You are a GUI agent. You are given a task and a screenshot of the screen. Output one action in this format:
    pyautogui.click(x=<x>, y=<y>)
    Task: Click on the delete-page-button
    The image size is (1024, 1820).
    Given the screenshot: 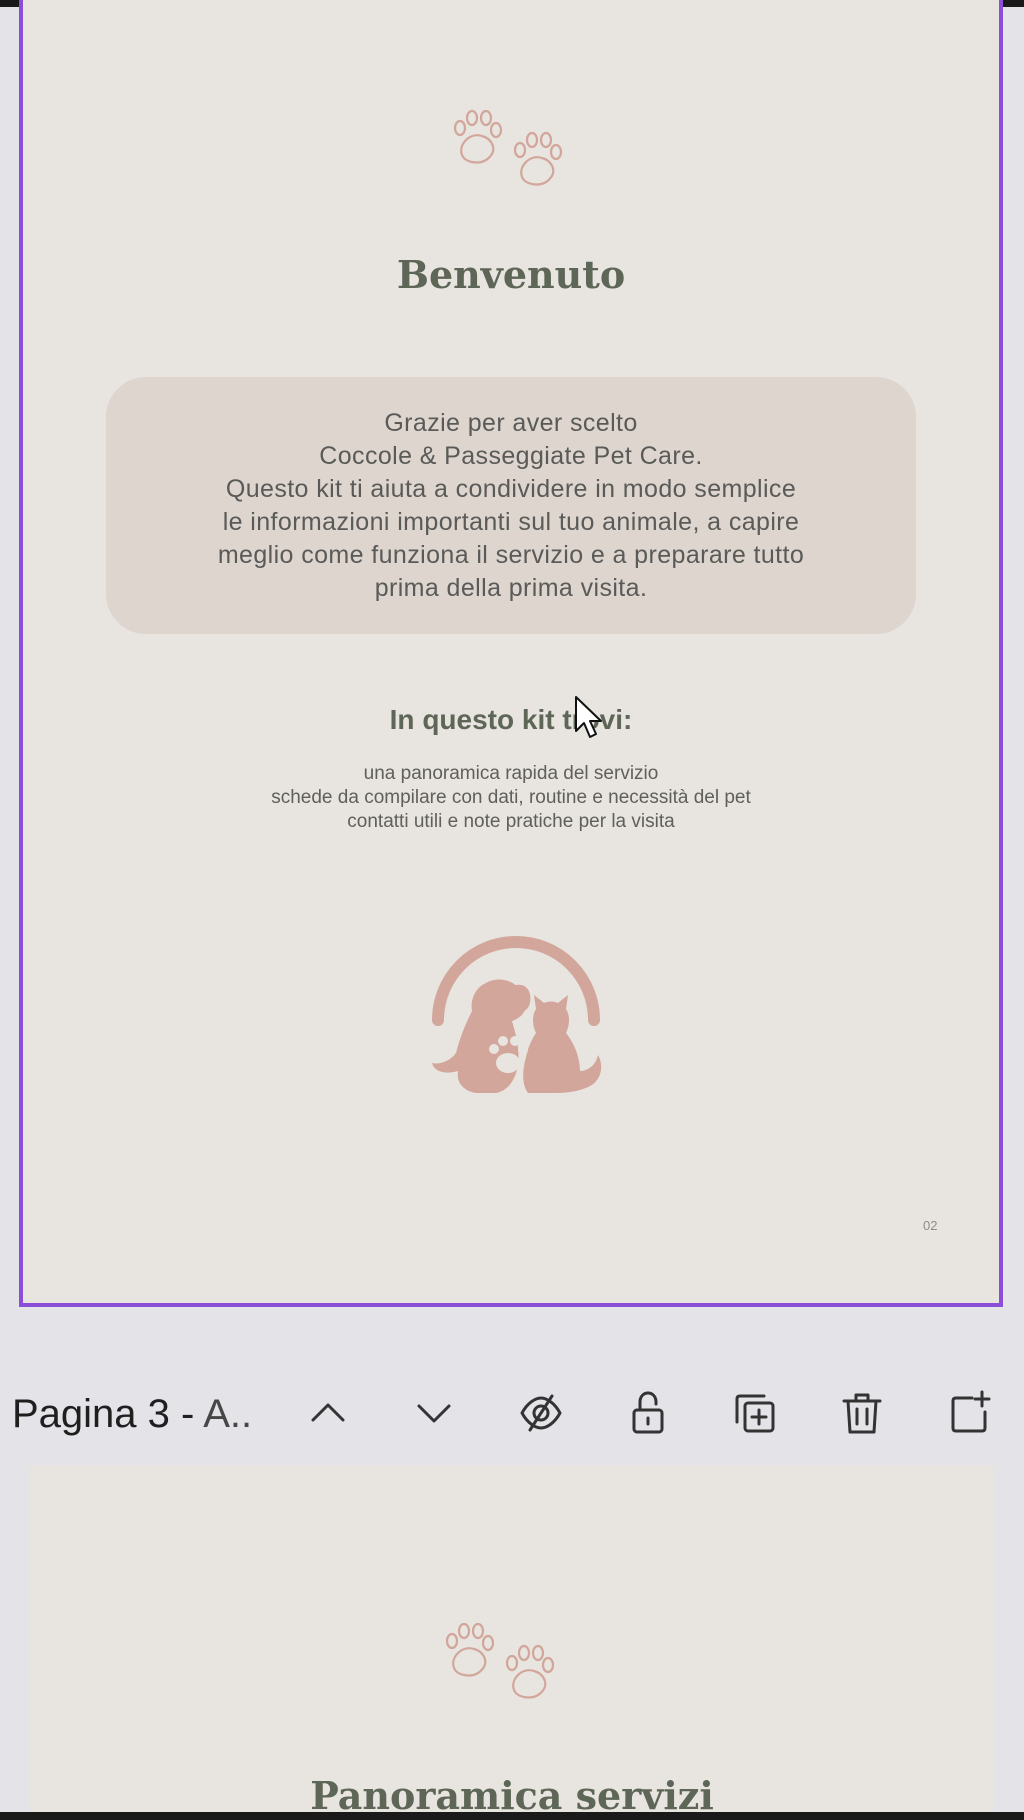 What is the action you would take?
    pyautogui.click(x=862, y=1413)
    